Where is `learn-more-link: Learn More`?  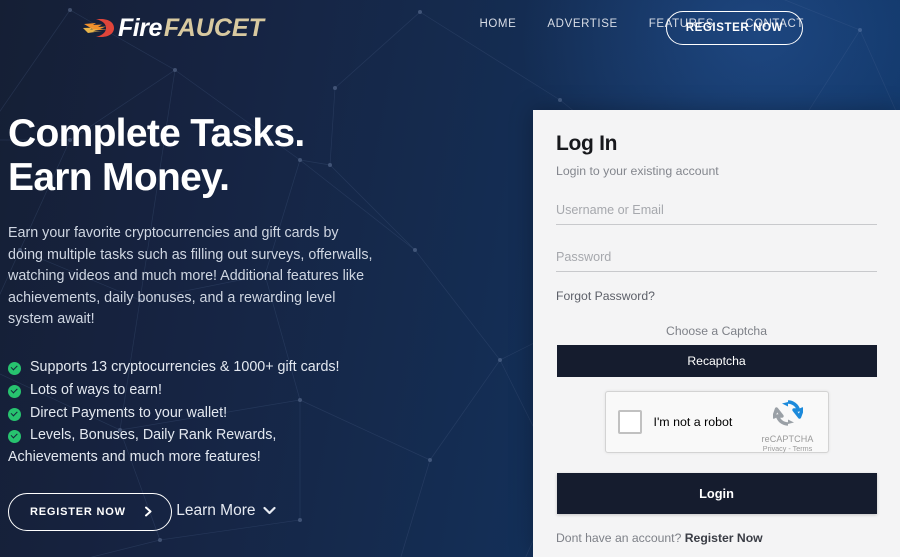 learn-more-link: Learn More is located at coordinates (226, 510).